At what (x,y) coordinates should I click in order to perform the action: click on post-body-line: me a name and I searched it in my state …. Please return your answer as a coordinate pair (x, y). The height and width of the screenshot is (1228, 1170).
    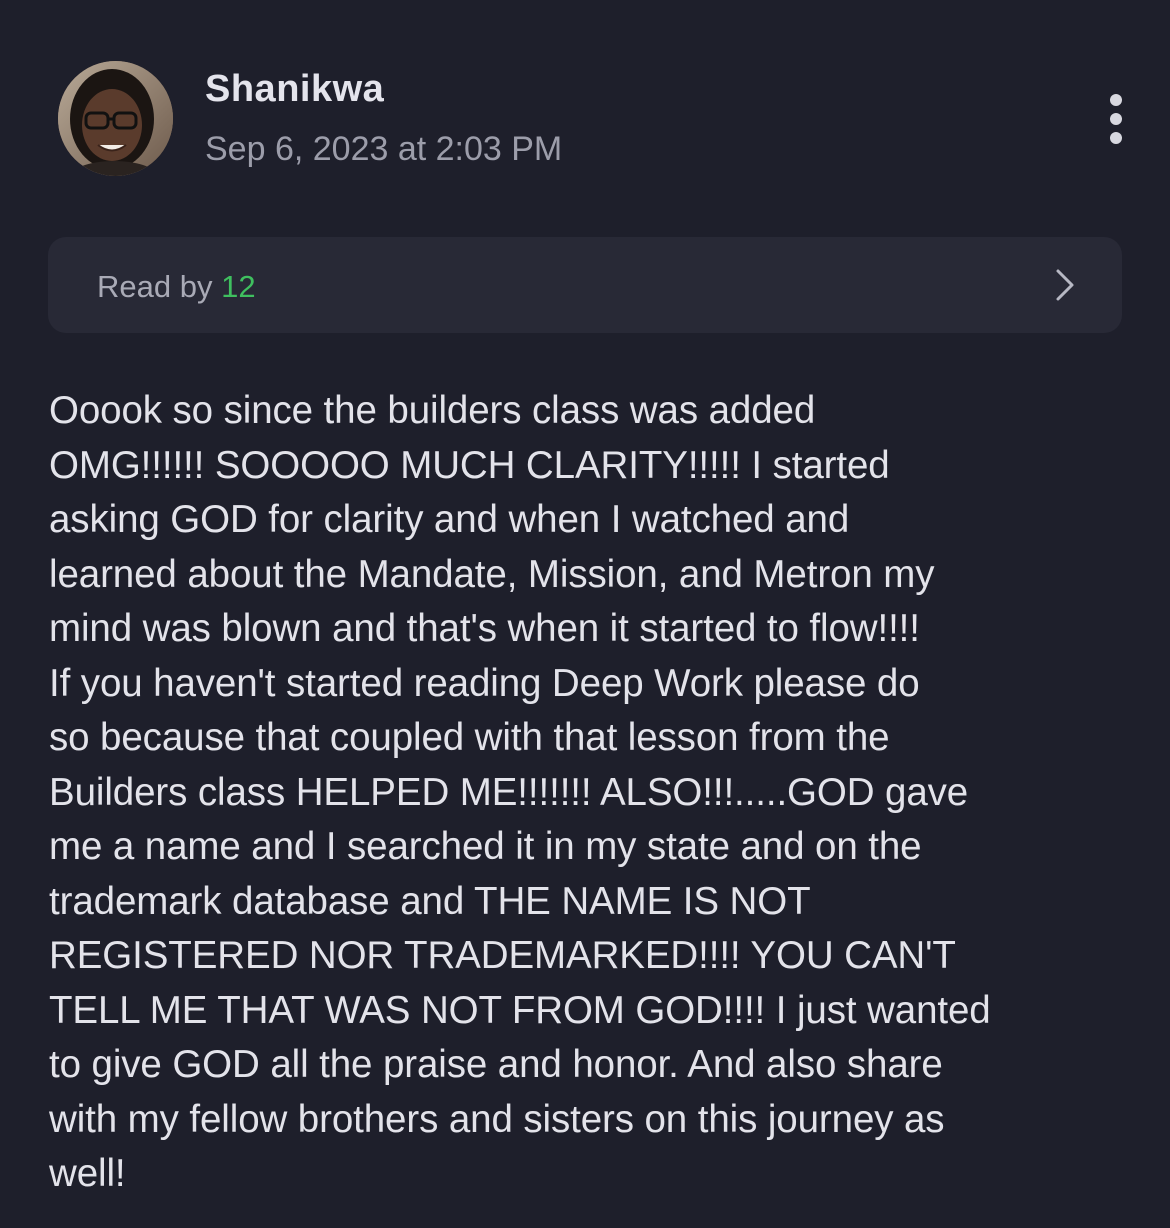
    Looking at the image, I should click on (485, 846).